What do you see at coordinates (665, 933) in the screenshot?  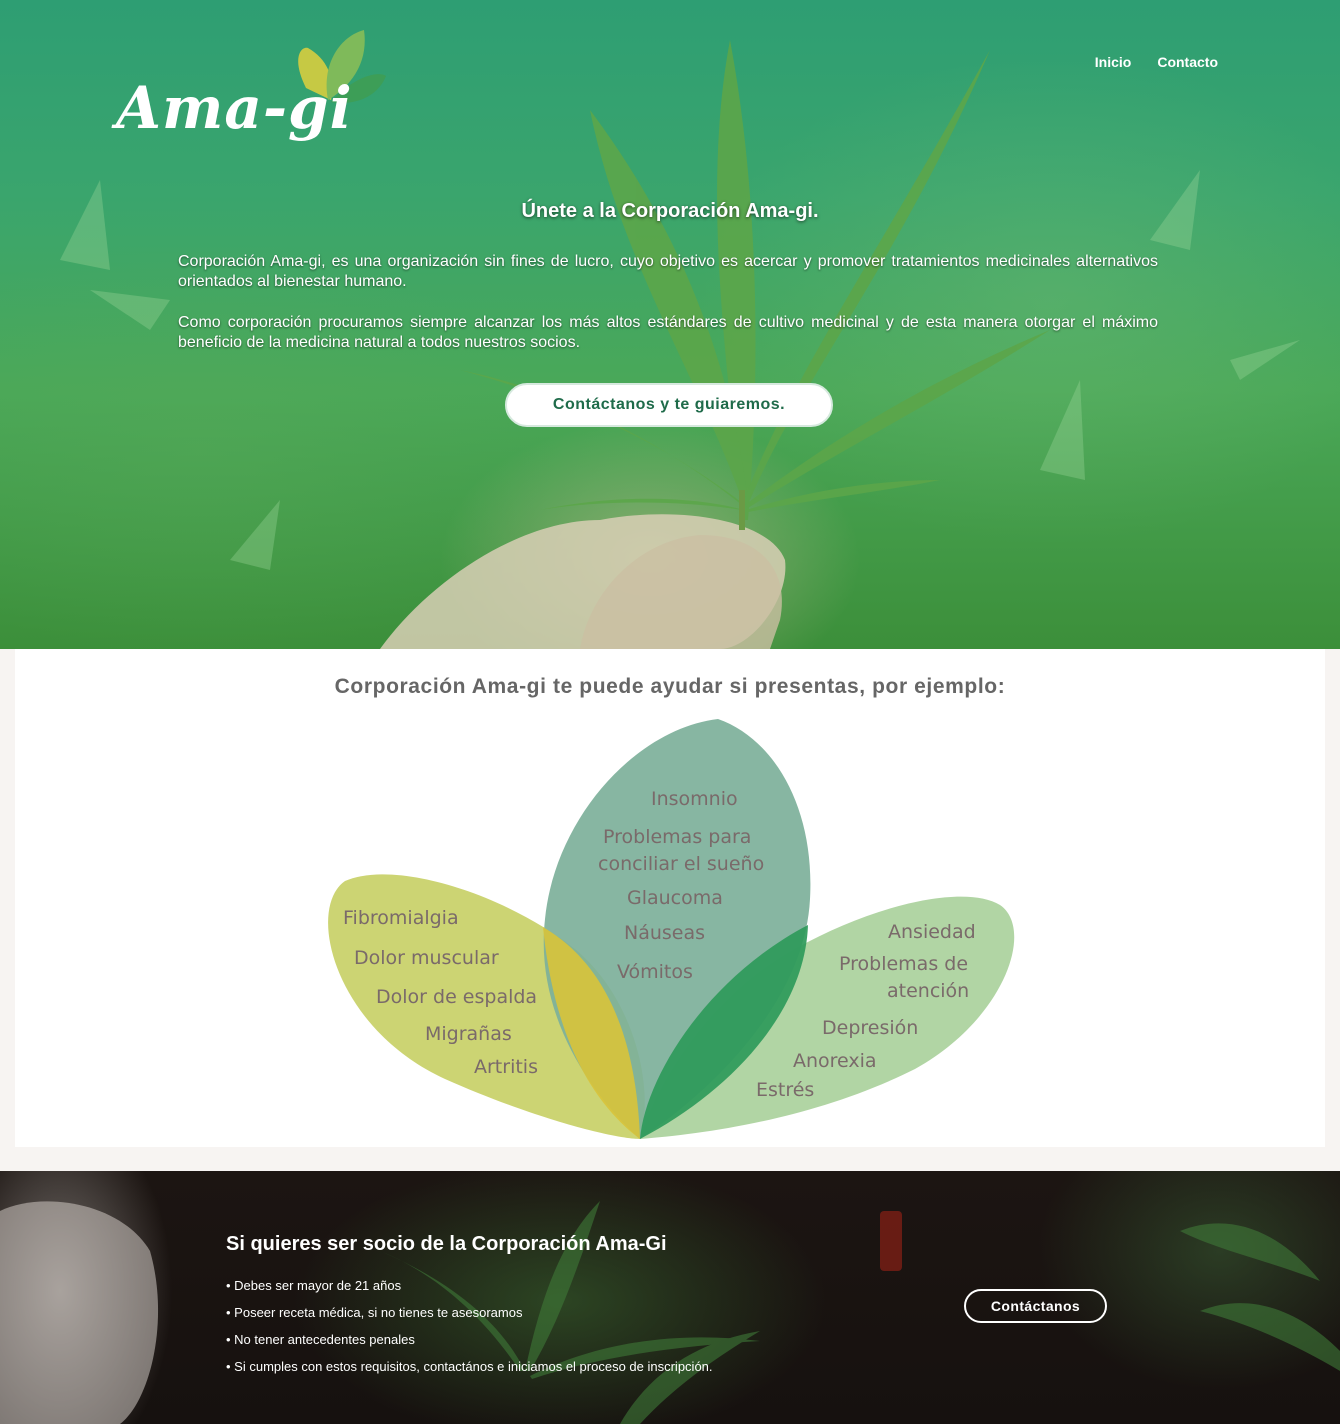 I see `center-label-5: Náuseas` at bounding box center [665, 933].